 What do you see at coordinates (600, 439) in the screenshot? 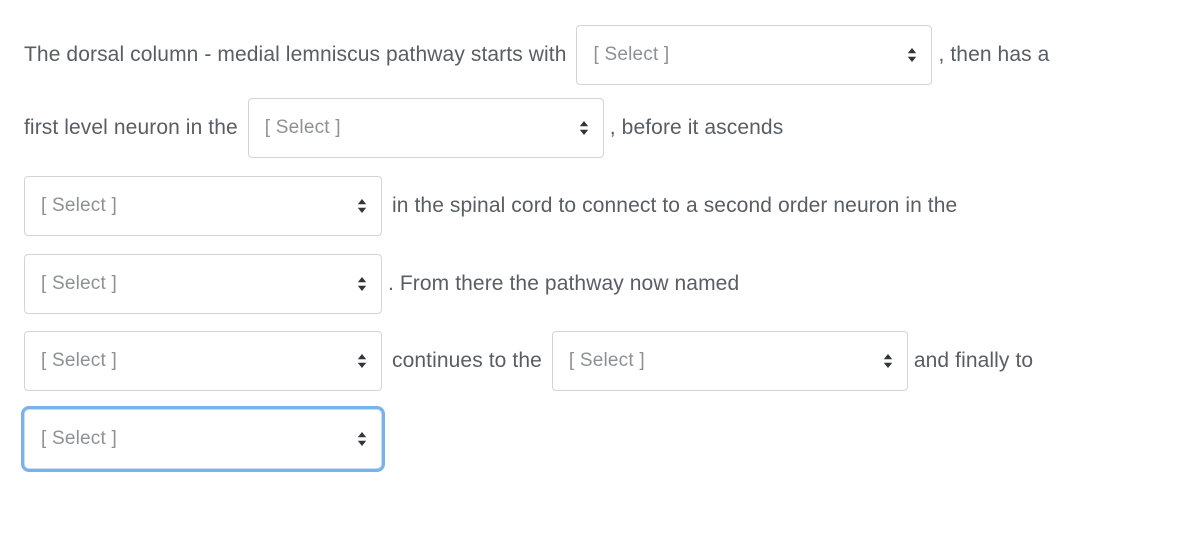
I see `question-line-6: [ Select ]` at bounding box center [600, 439].